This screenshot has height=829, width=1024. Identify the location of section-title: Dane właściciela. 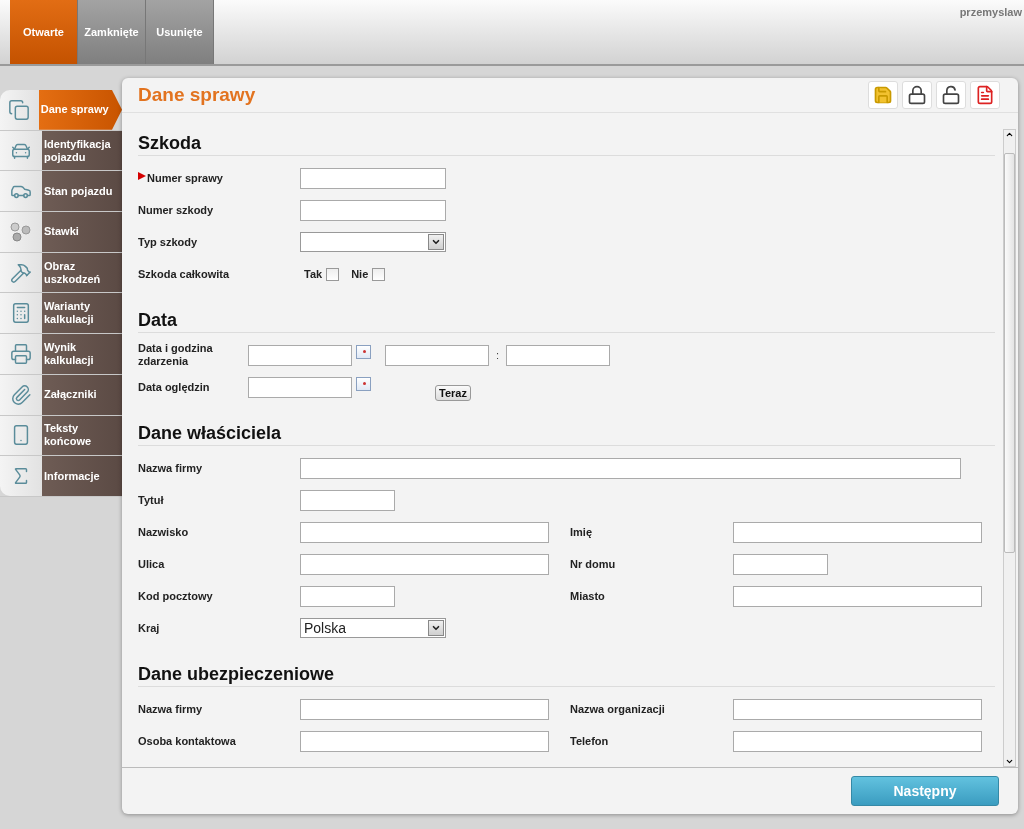
(566, 434).